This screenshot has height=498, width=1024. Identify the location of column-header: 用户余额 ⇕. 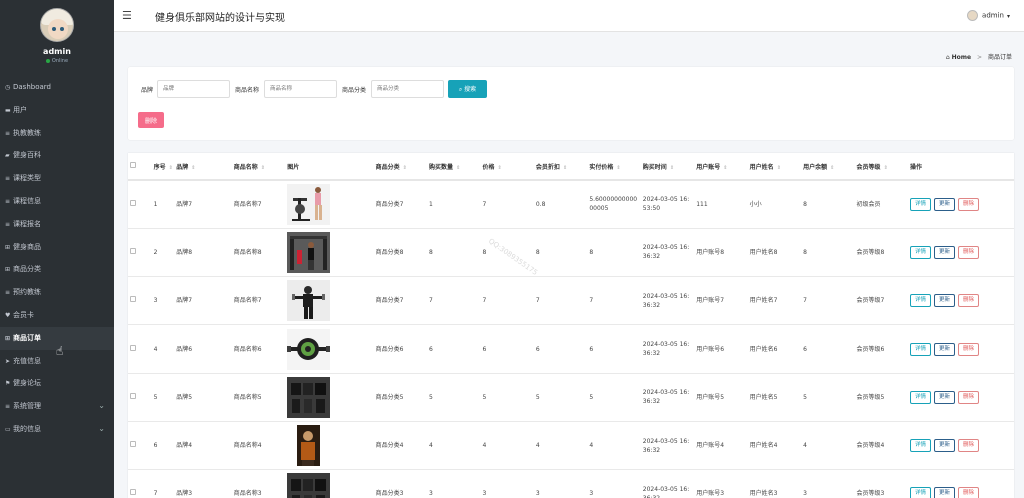
(828, 167).